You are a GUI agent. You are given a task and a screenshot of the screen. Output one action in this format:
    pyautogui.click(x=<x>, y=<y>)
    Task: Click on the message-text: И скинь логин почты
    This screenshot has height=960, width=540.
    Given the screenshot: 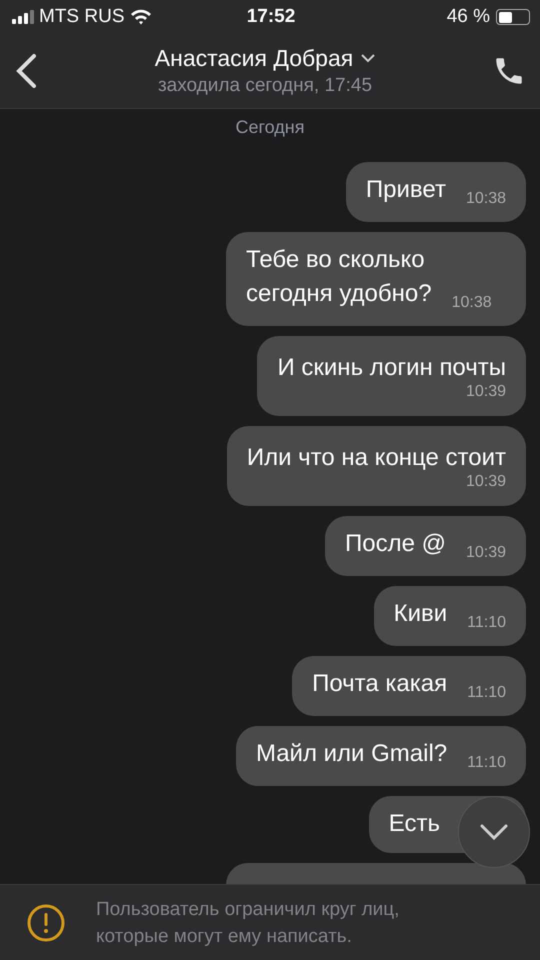 What is the action you would take?
    pyautogui.click(x=391, y=367)
    